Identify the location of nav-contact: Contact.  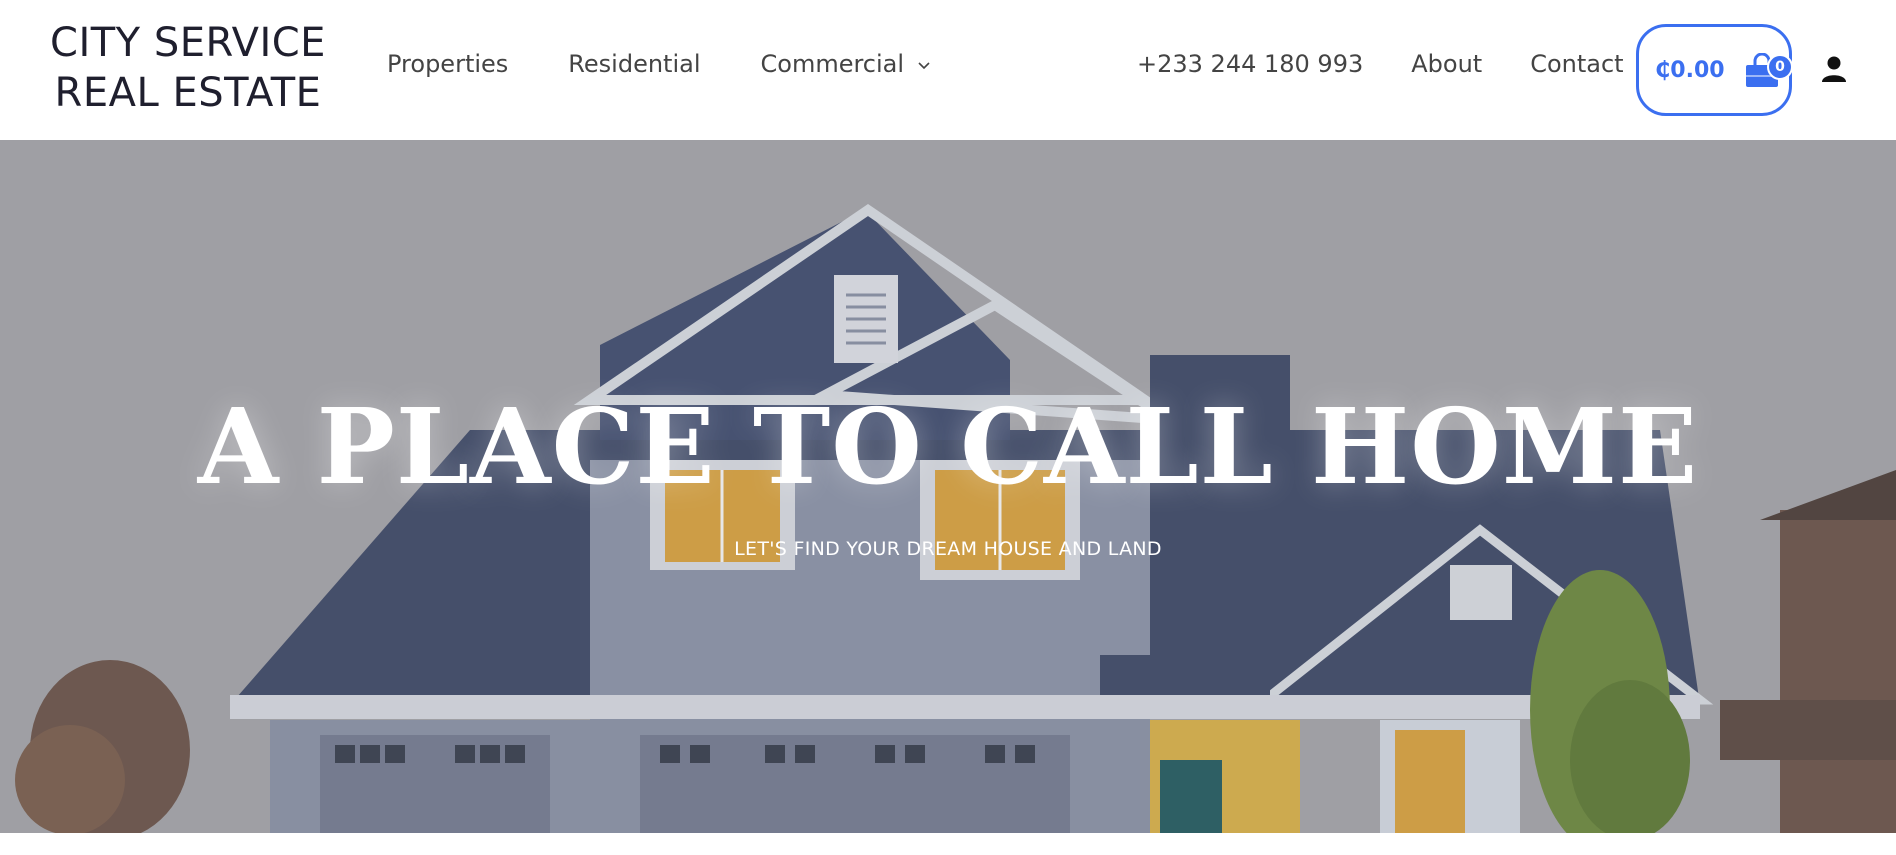
(1576, 64).